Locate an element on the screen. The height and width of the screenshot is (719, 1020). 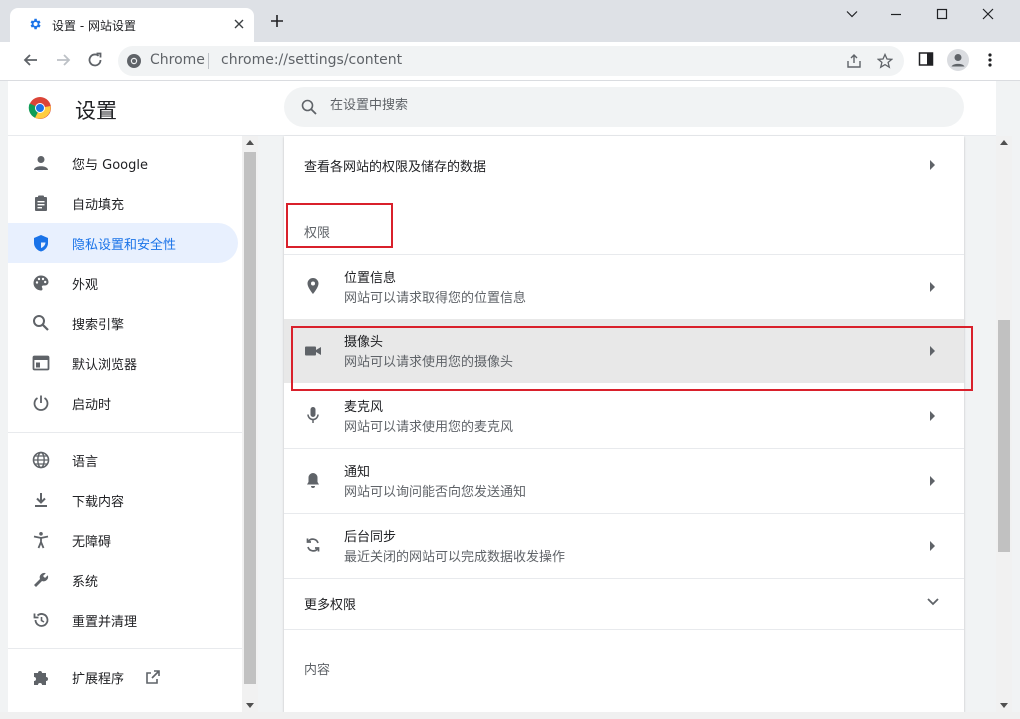
external-link-icon is located at coordinates (153, 677).